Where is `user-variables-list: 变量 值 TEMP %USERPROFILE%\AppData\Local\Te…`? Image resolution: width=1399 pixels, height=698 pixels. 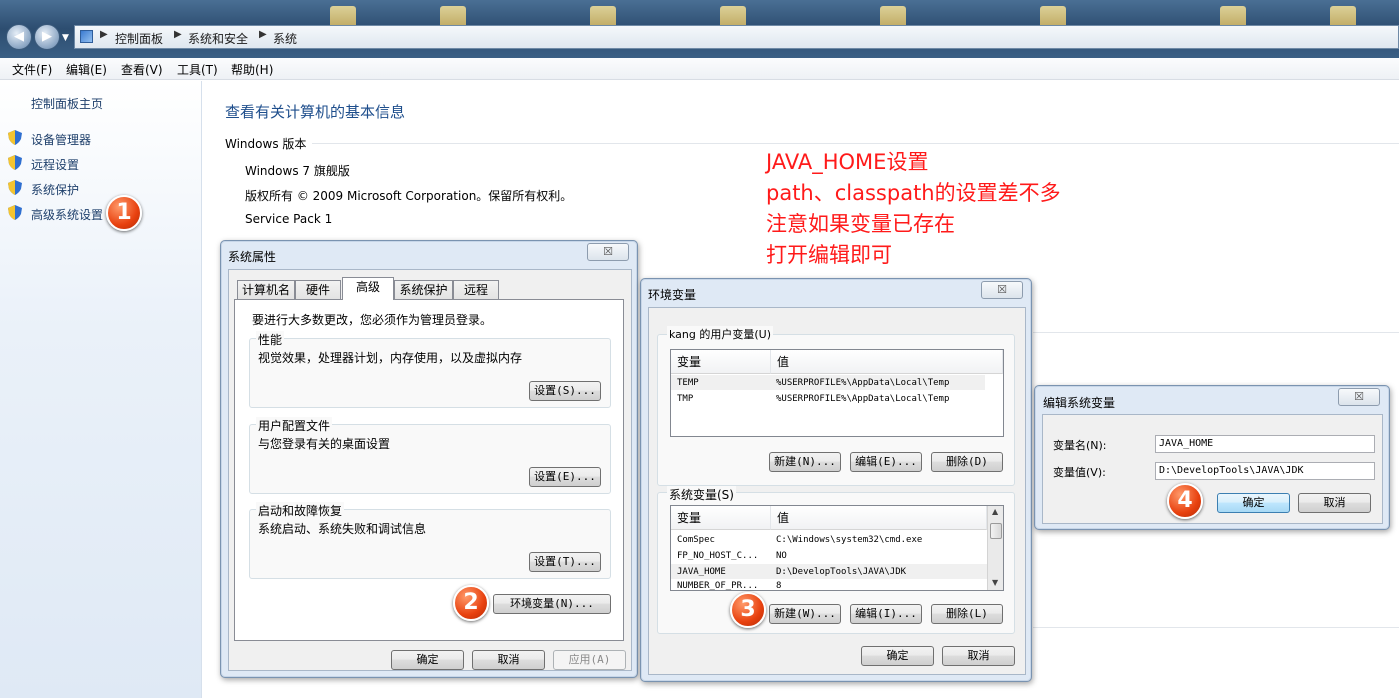
user-variables-list: 变量 值 TEMP %USERPROFILE%\AppData\Local\Te… is located at coordinates (837, 393).